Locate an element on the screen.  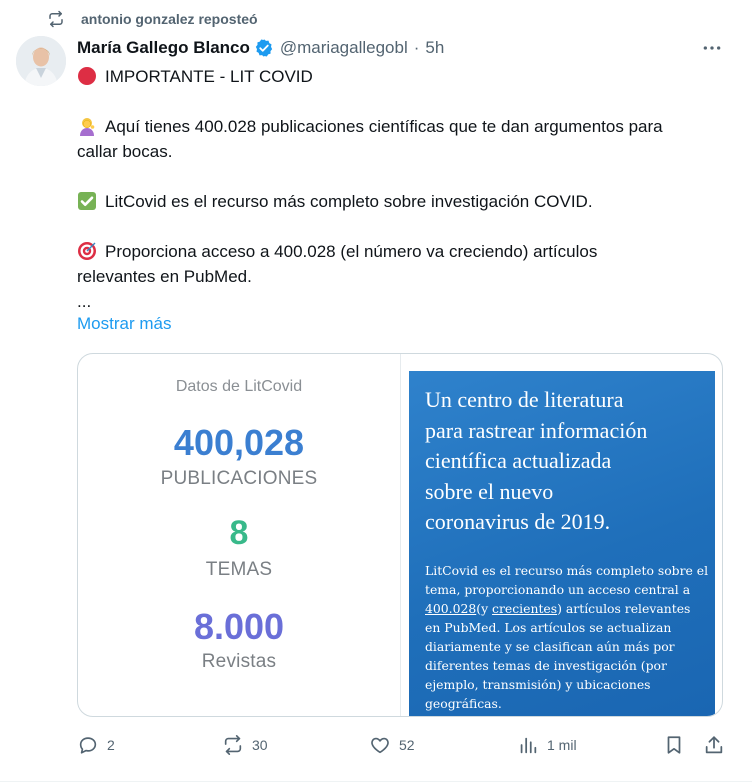
topics-count: 8 is located at coordinates (239, 533).